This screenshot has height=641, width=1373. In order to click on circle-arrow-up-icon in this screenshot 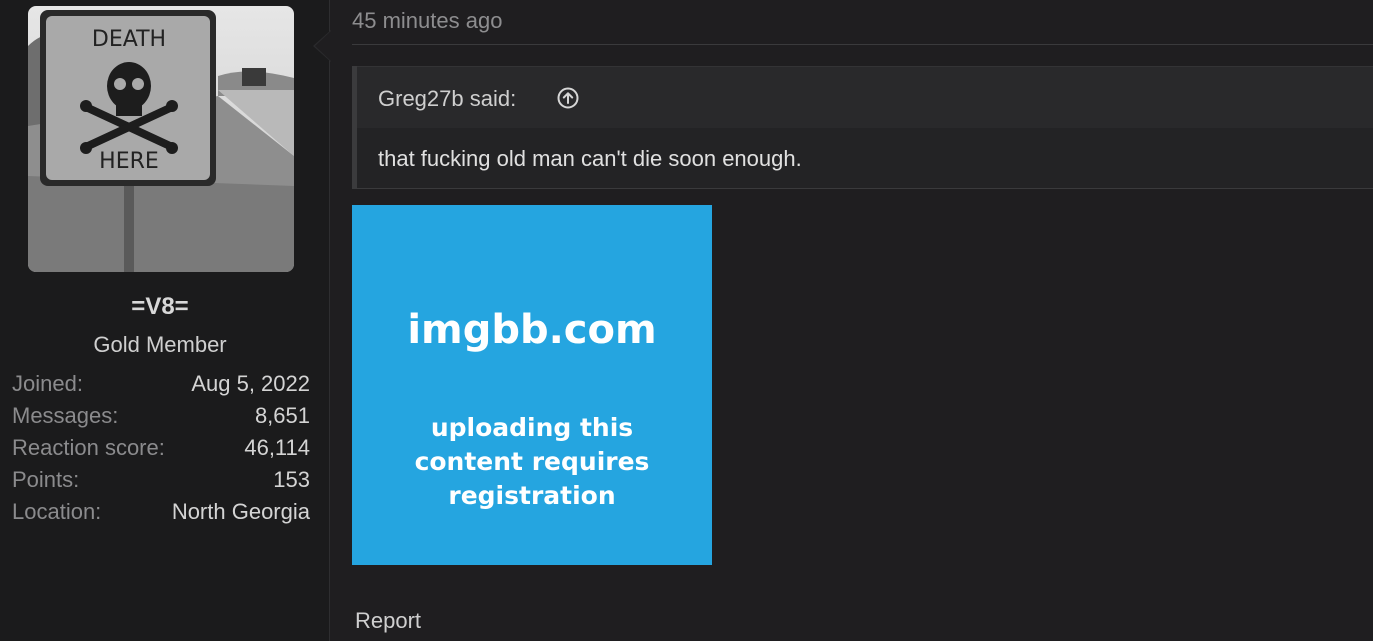, I will do `click(568, 98)`.